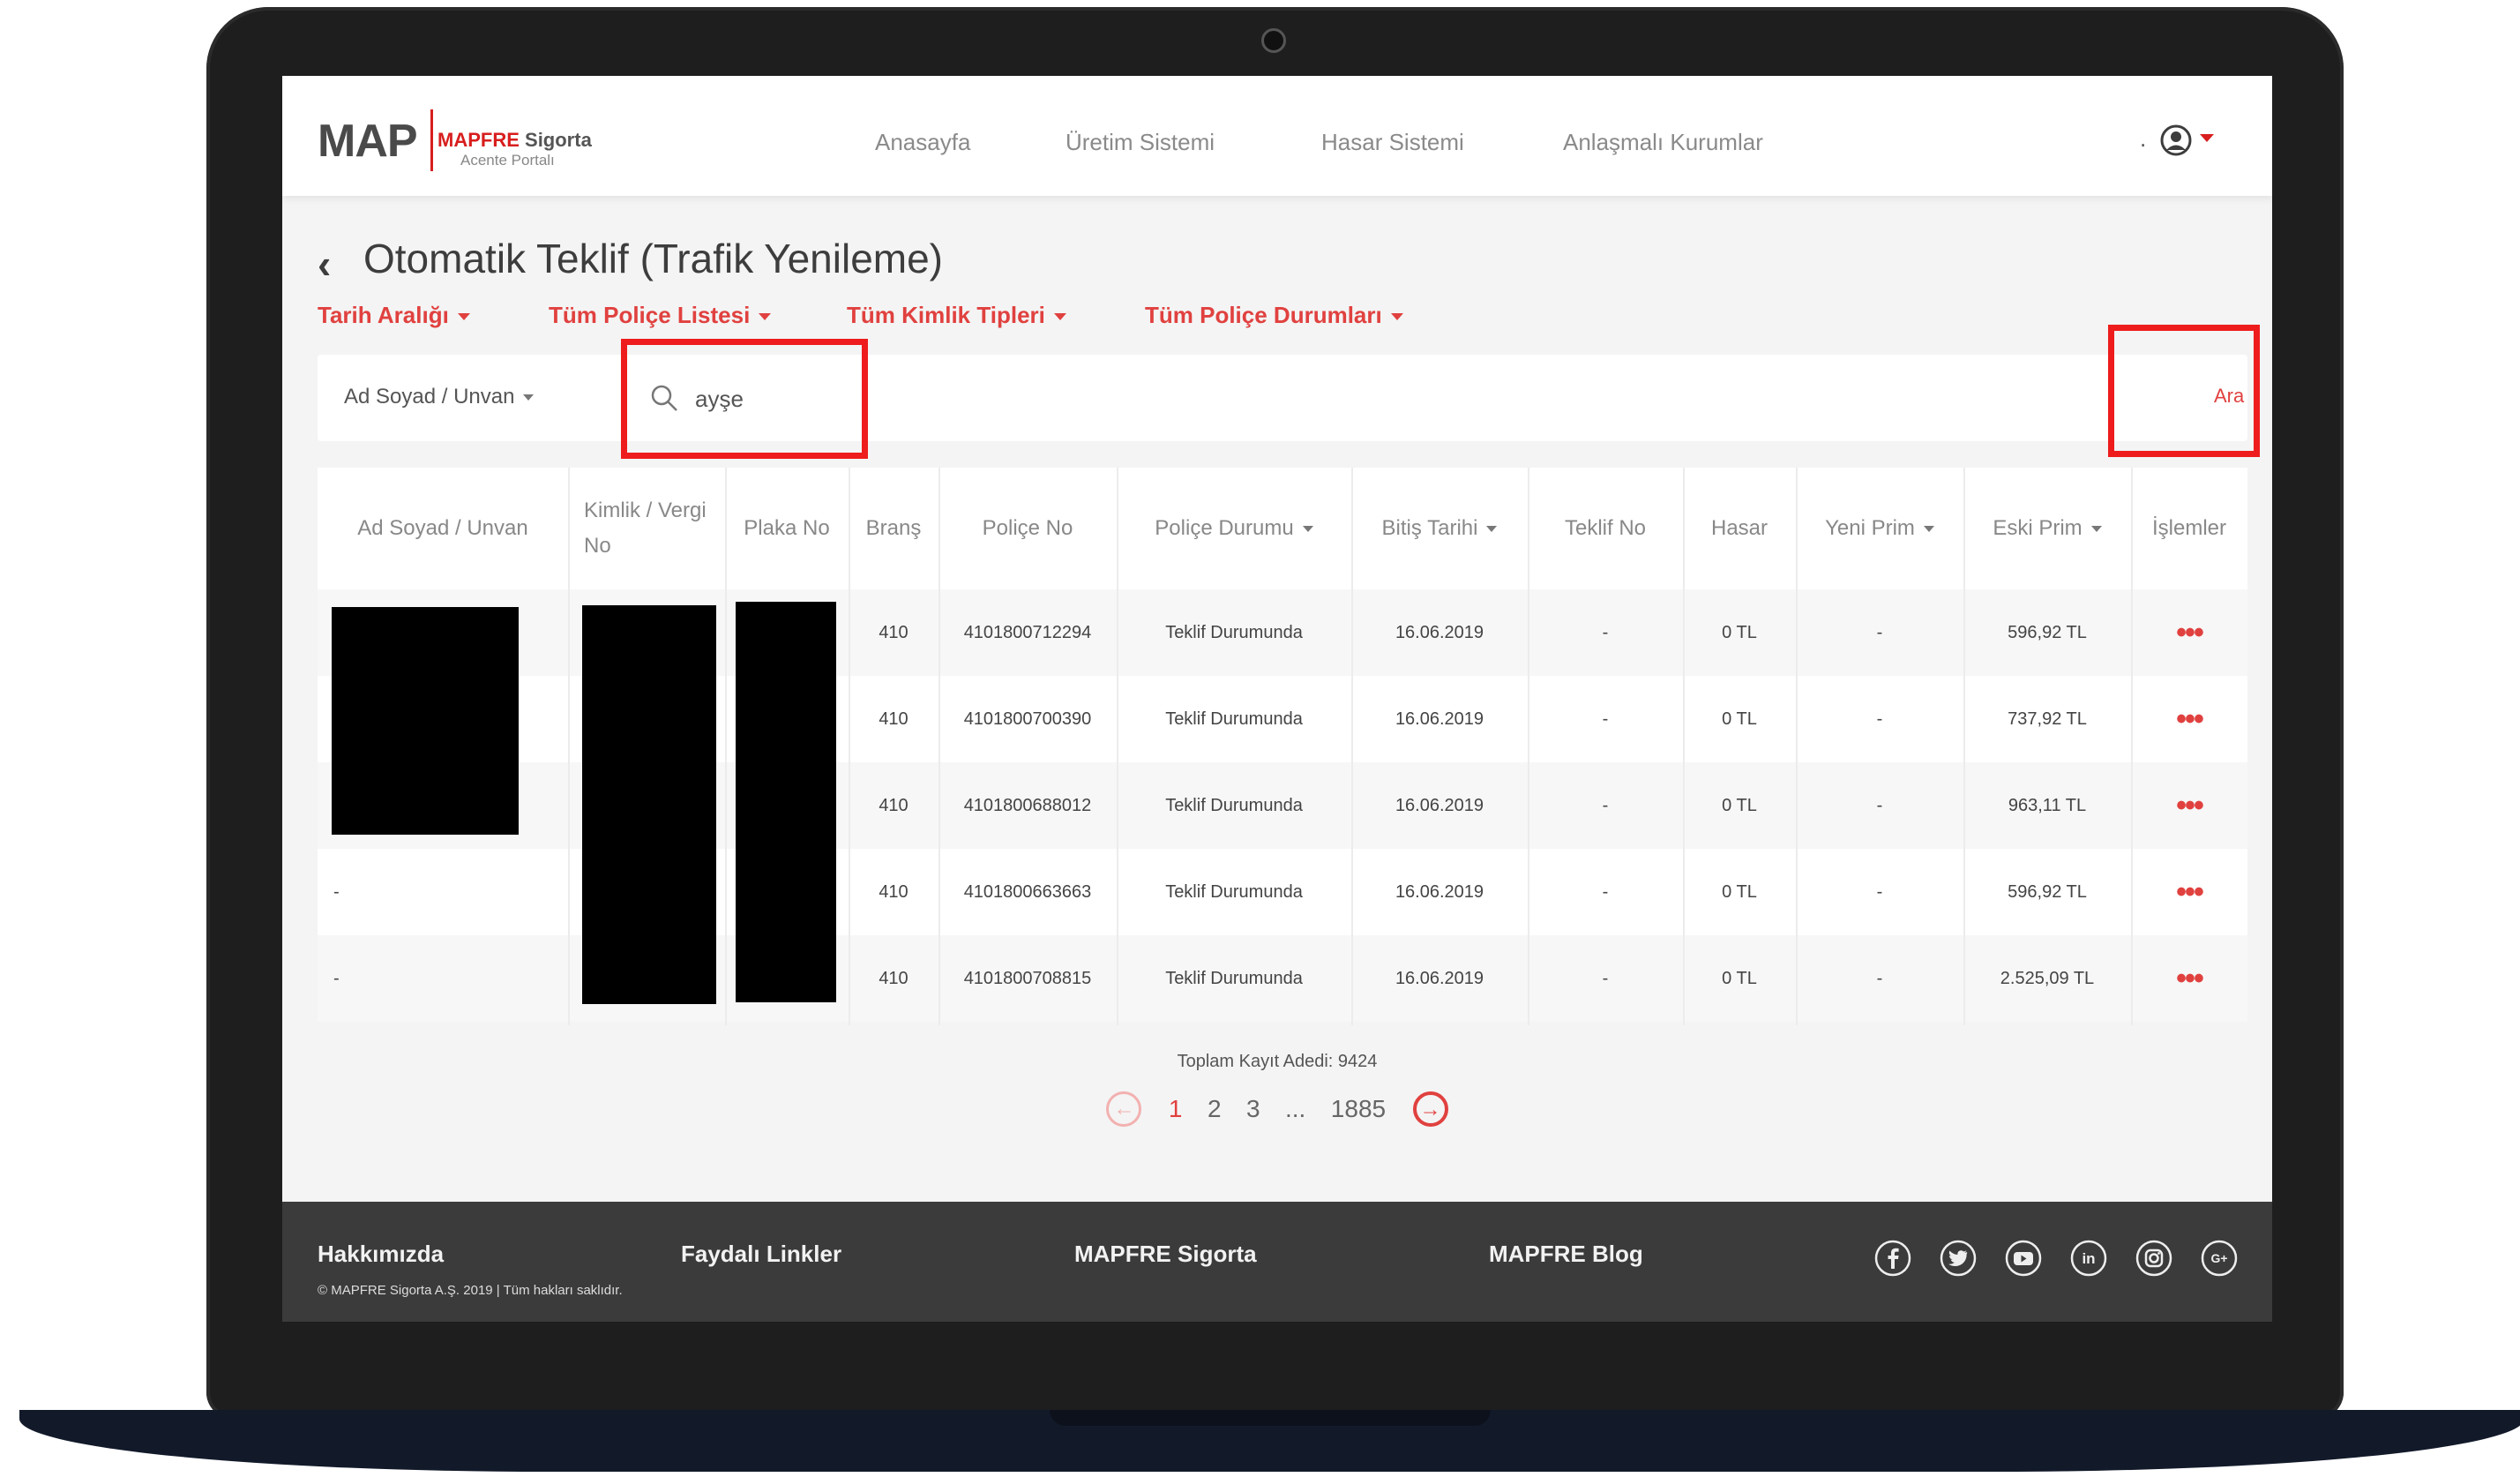 The height and width of the screenshot is (1477, 2520). Describe the element at coordinates (1358, 1109) in the screenshot. I see `page-last: 1885` at that location.